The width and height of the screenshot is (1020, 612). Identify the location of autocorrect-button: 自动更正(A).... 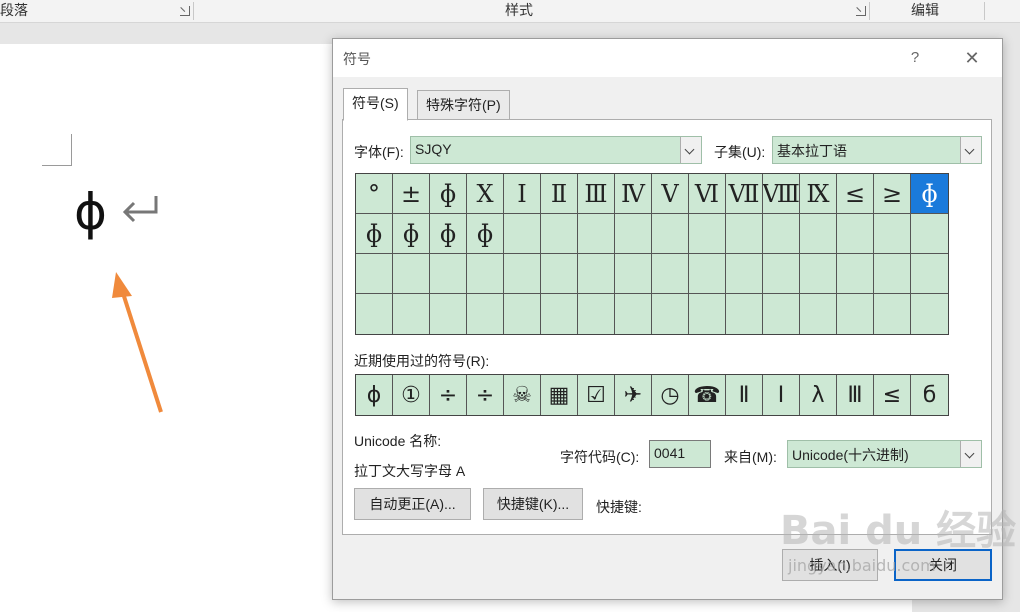
(412, 504).